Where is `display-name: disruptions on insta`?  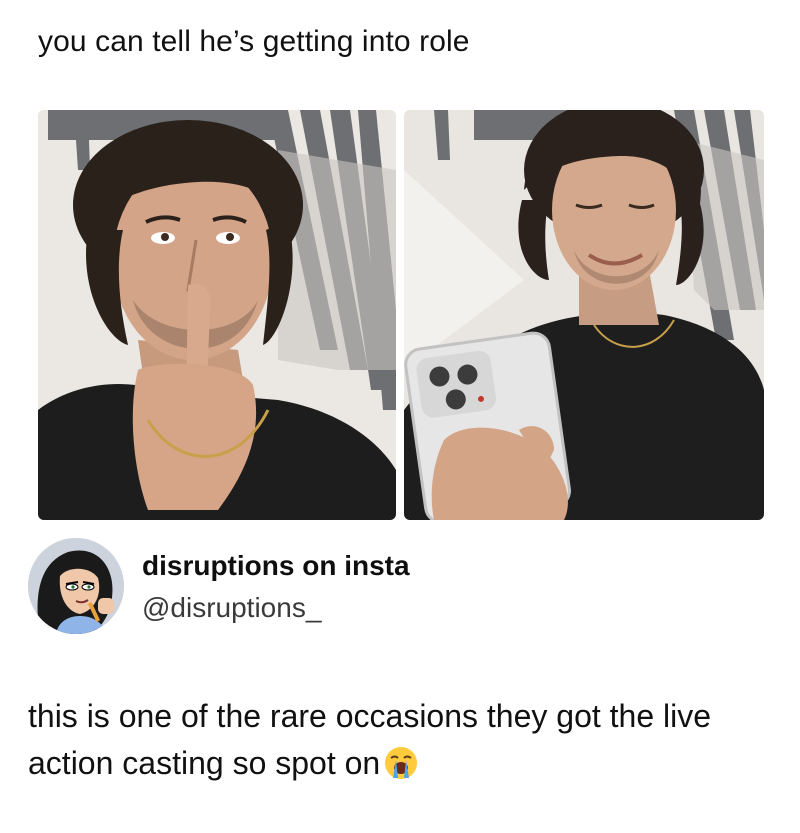
display-name: disruptions on insta is located at coordinates (276, 566).